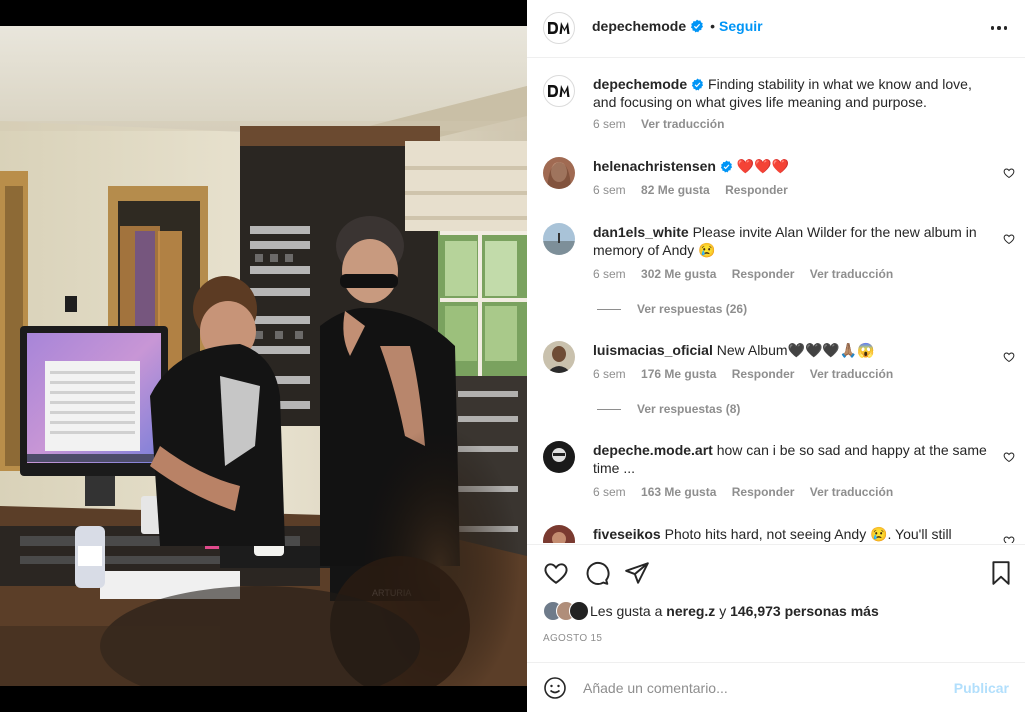  Describe the element at coordinates (627, 534) in the screenshot. I see `comment-username: fiveseikos` at that location.